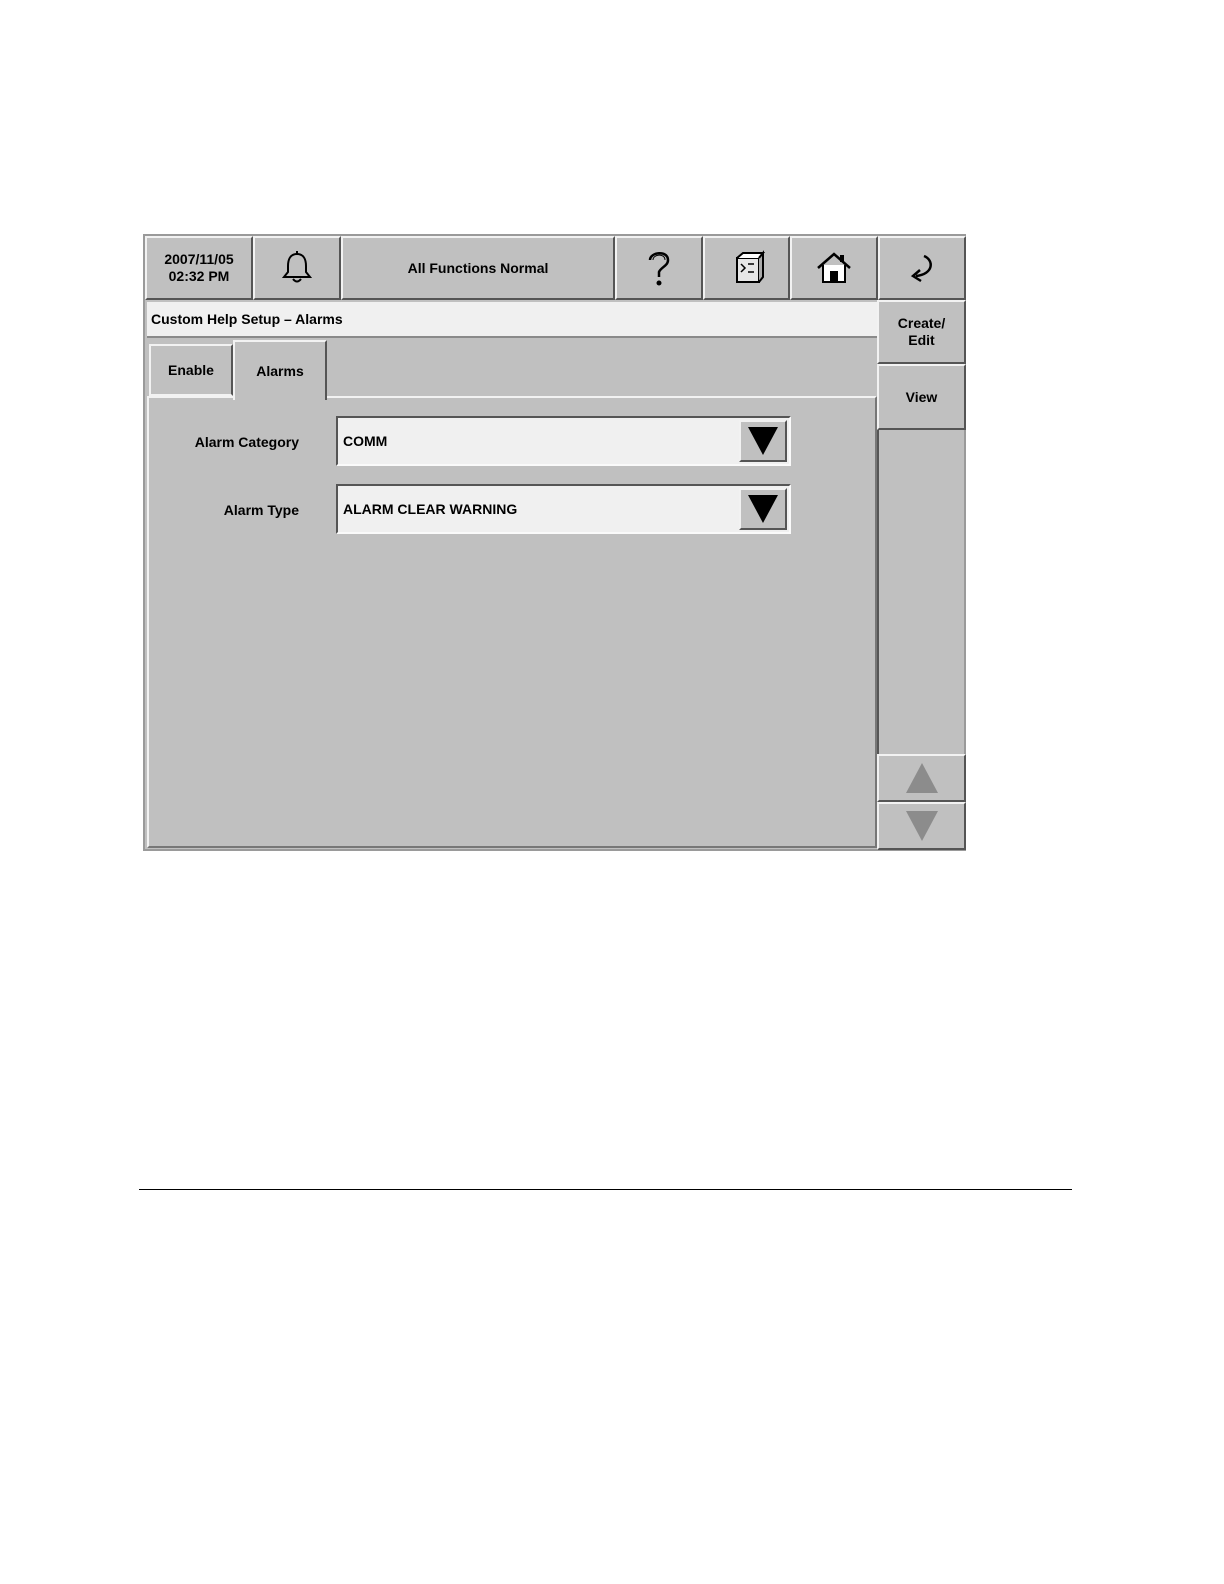  I want to click on tab-alarms: Alarms, so click(280, 370).